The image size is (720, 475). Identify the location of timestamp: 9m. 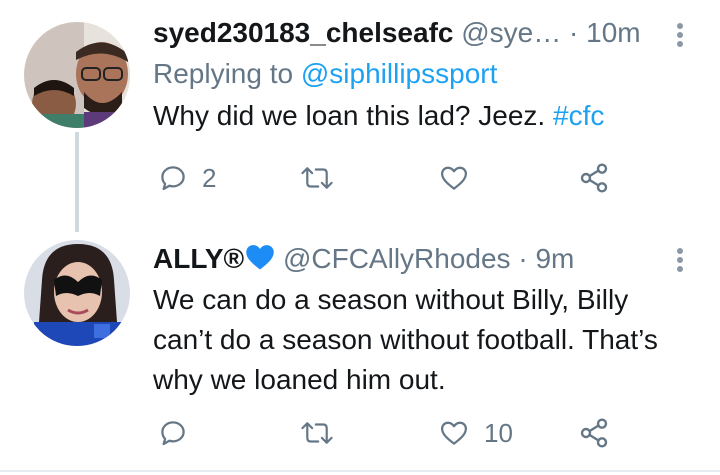
(554, 258).